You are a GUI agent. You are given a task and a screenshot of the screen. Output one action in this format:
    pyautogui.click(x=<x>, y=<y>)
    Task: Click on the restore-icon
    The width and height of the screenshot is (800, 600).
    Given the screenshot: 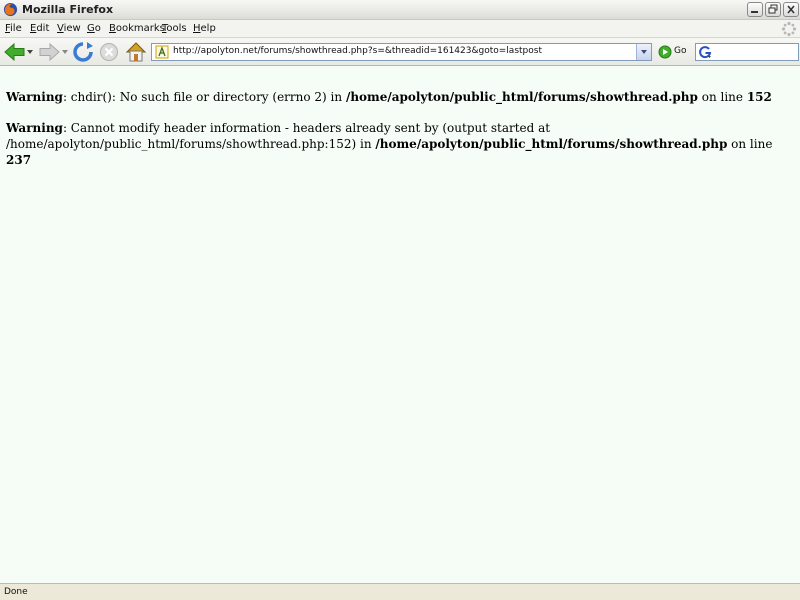 What is the action you would take?
    pyautogui.click(x=773, y=9)
    